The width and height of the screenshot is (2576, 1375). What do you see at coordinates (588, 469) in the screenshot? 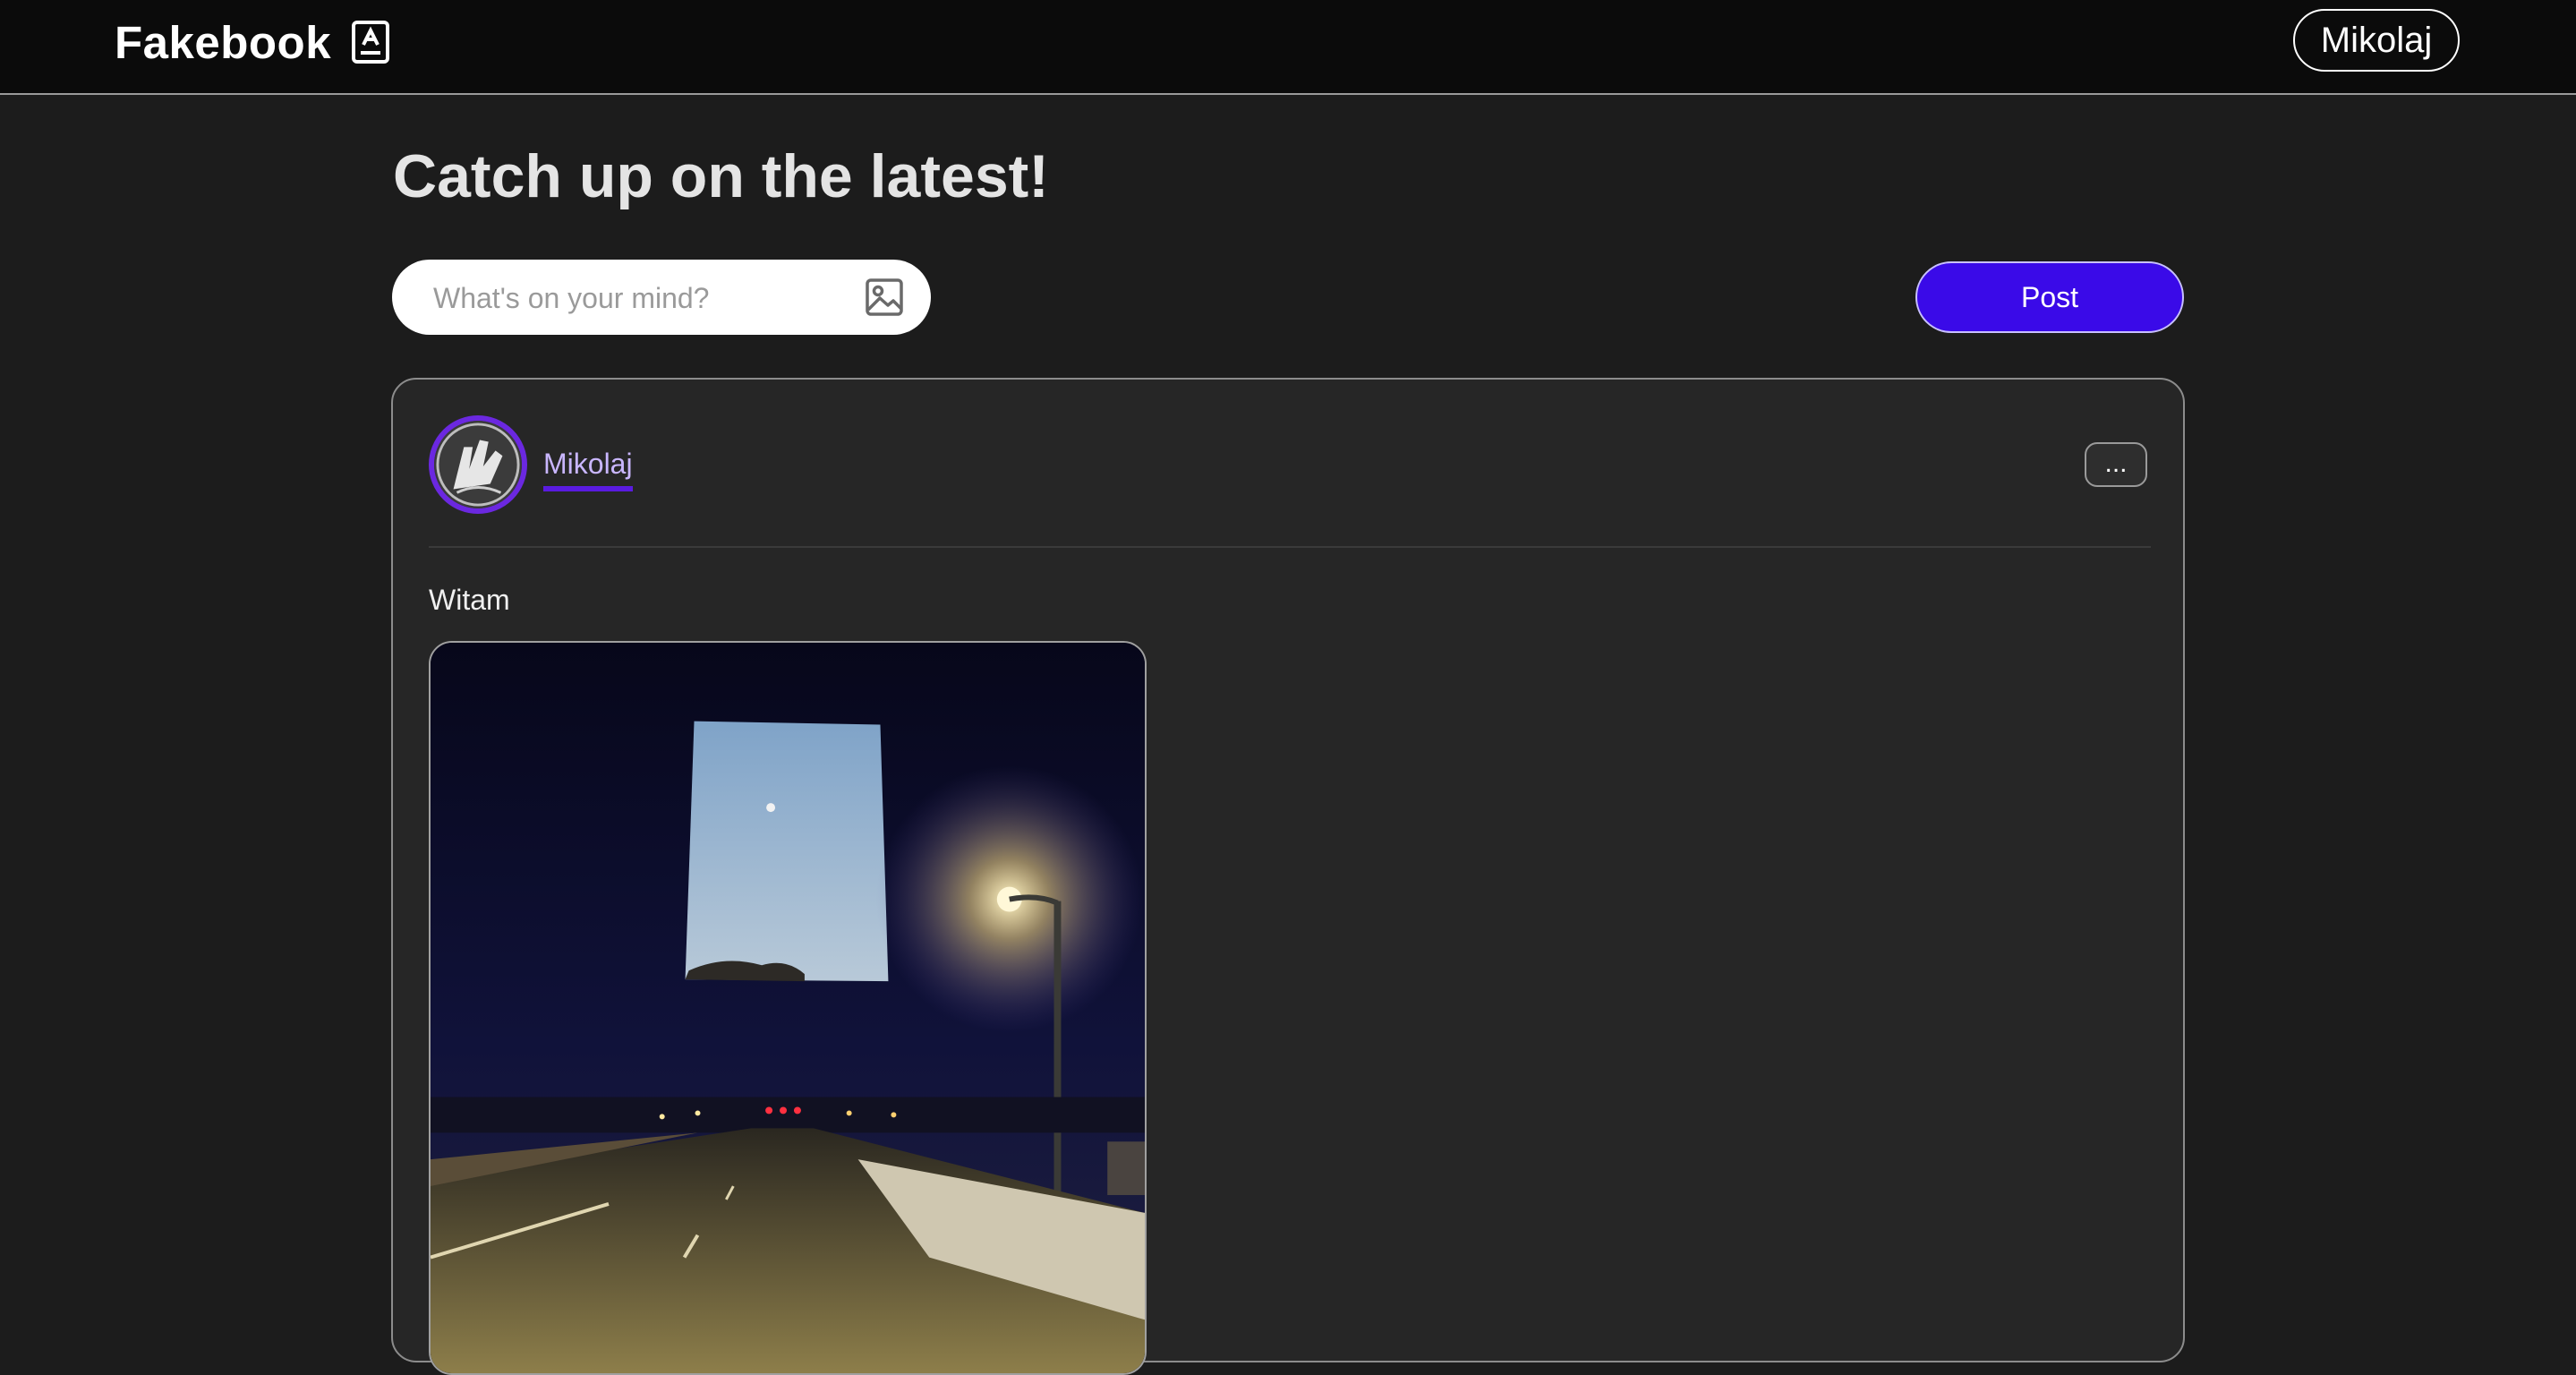
I see `post-author-link: Mikolaj` at bounding box center [588, 469].